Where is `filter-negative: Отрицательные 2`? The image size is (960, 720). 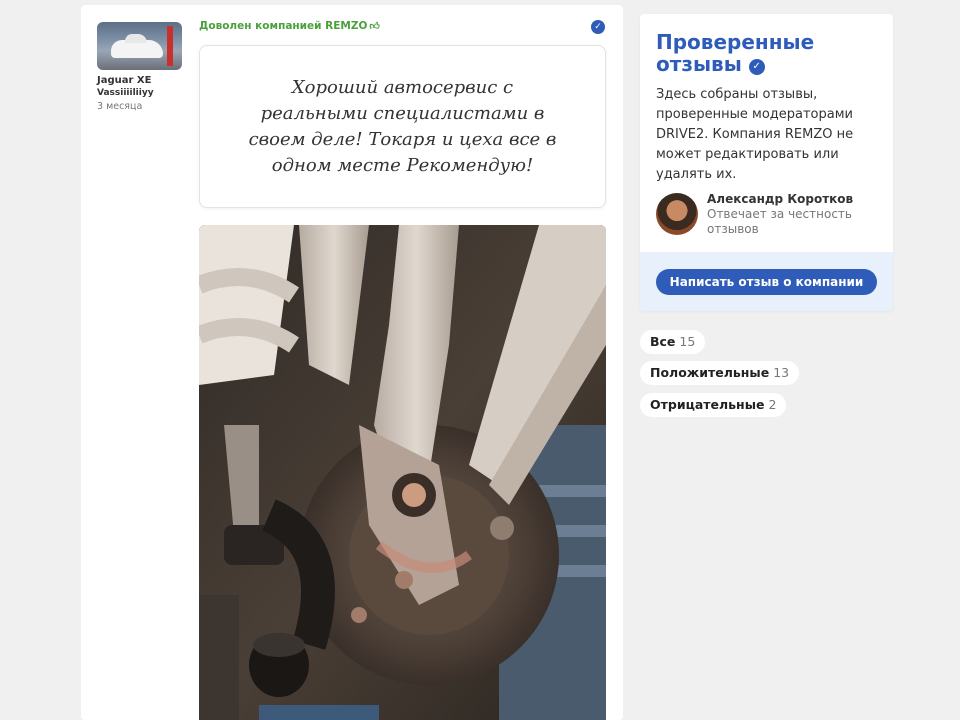 filter-negative: Отрицательные 2 is located at coordinates (713, 405).